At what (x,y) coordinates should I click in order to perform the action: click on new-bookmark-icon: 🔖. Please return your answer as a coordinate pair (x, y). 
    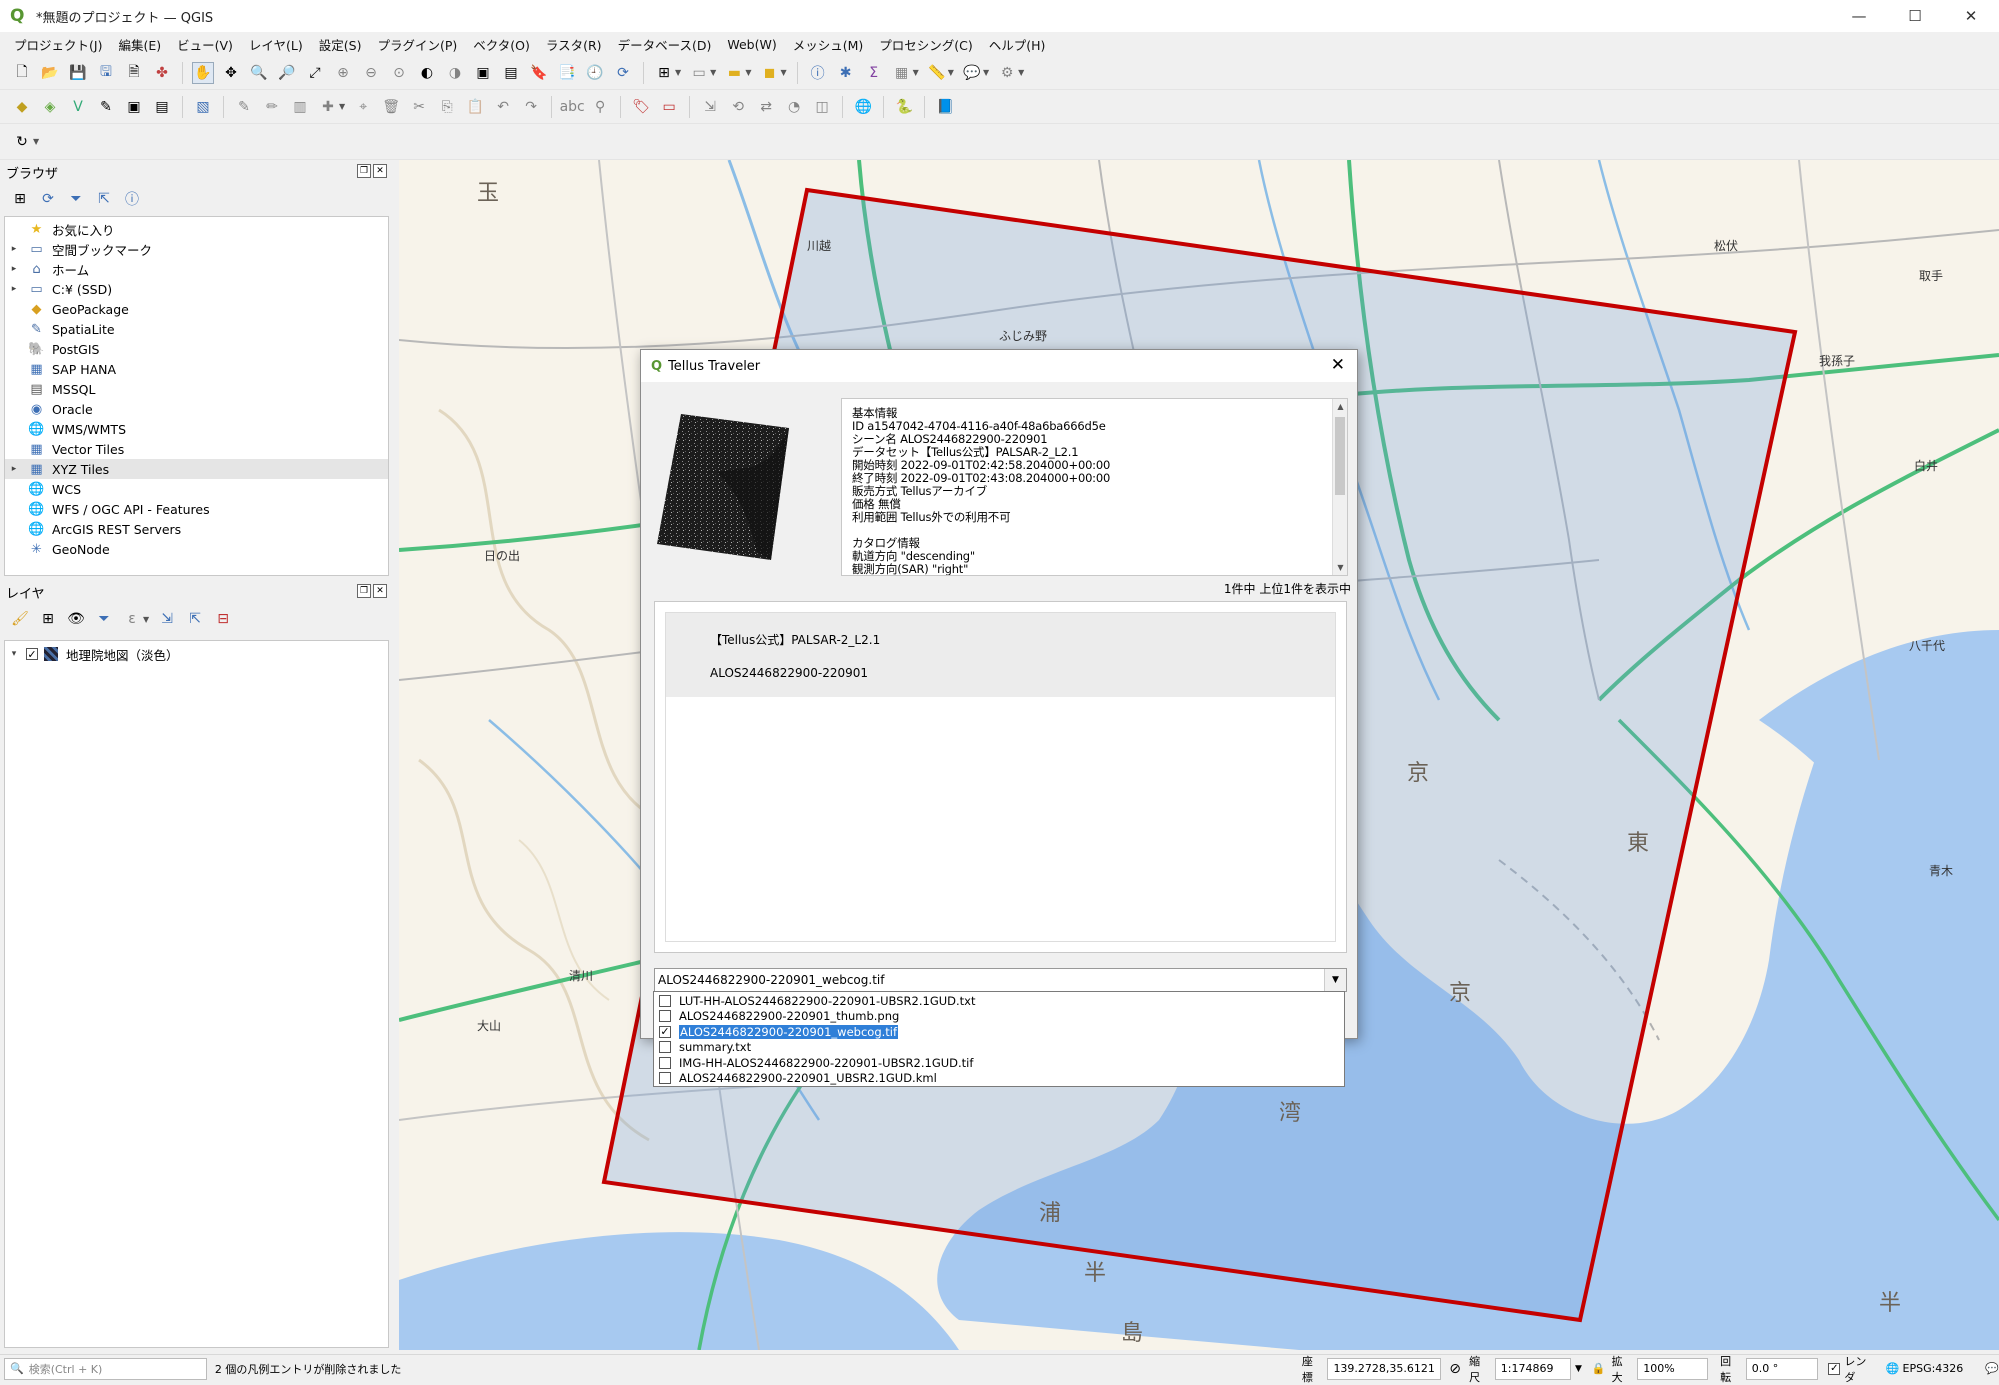
    Looking at the image, I should click on (539, 73).